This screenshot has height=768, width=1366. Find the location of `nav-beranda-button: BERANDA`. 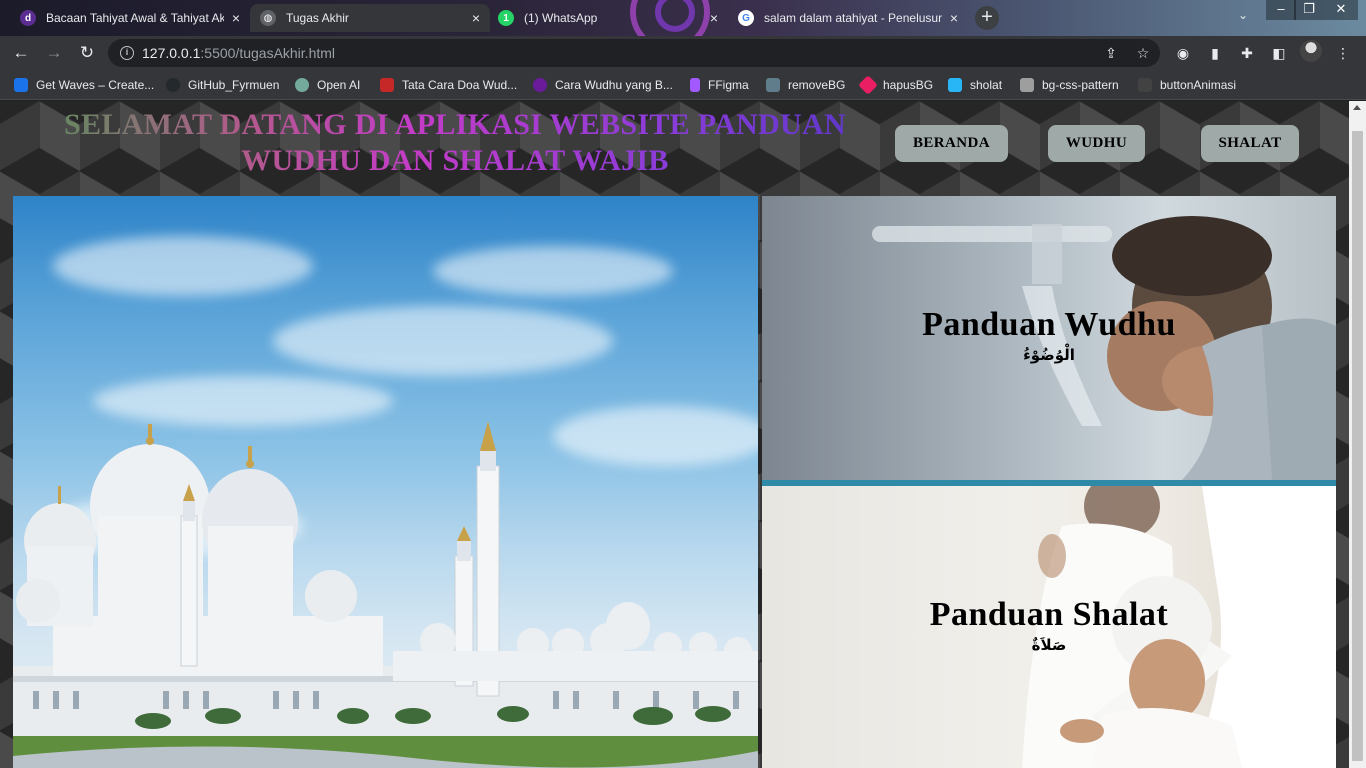

nav-beranda-button: BERANDA is located at coordinates (951, 143).